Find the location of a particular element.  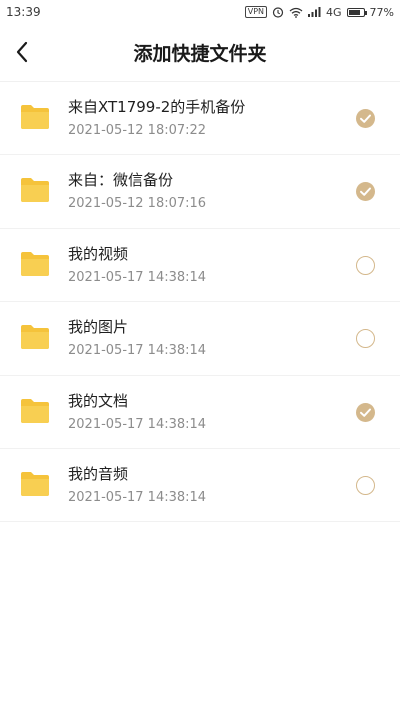

signal-icon is located at coordinates (314, 12).